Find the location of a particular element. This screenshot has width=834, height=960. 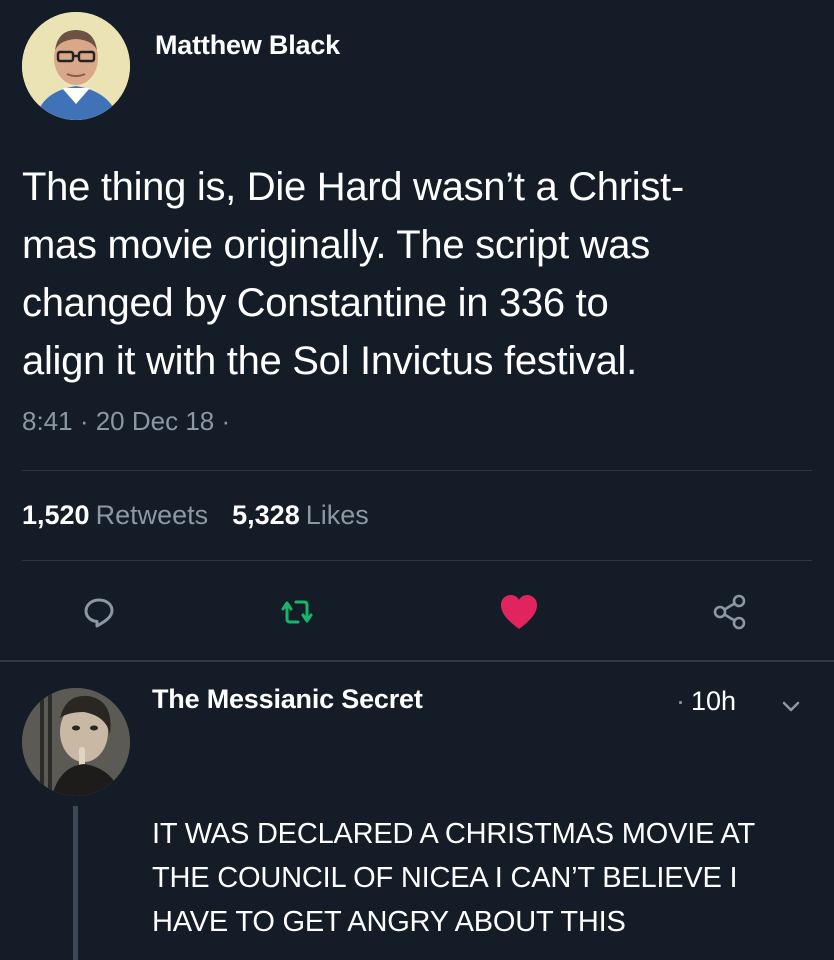

author-name: Matthew Black is located at coordinates (247, 45).